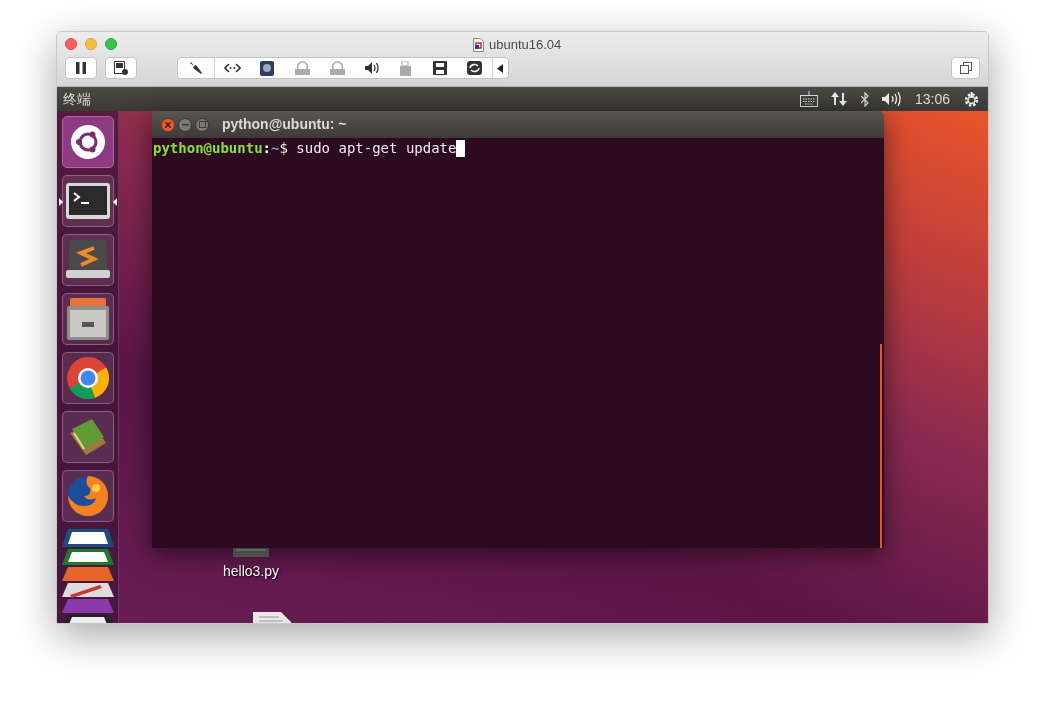 The height and width of the screenshot is (704, 1045). Describe the element at coordinates (284, 124) in the screenshot. I see `terminal-title: python@ubuntu: ~` at that location.